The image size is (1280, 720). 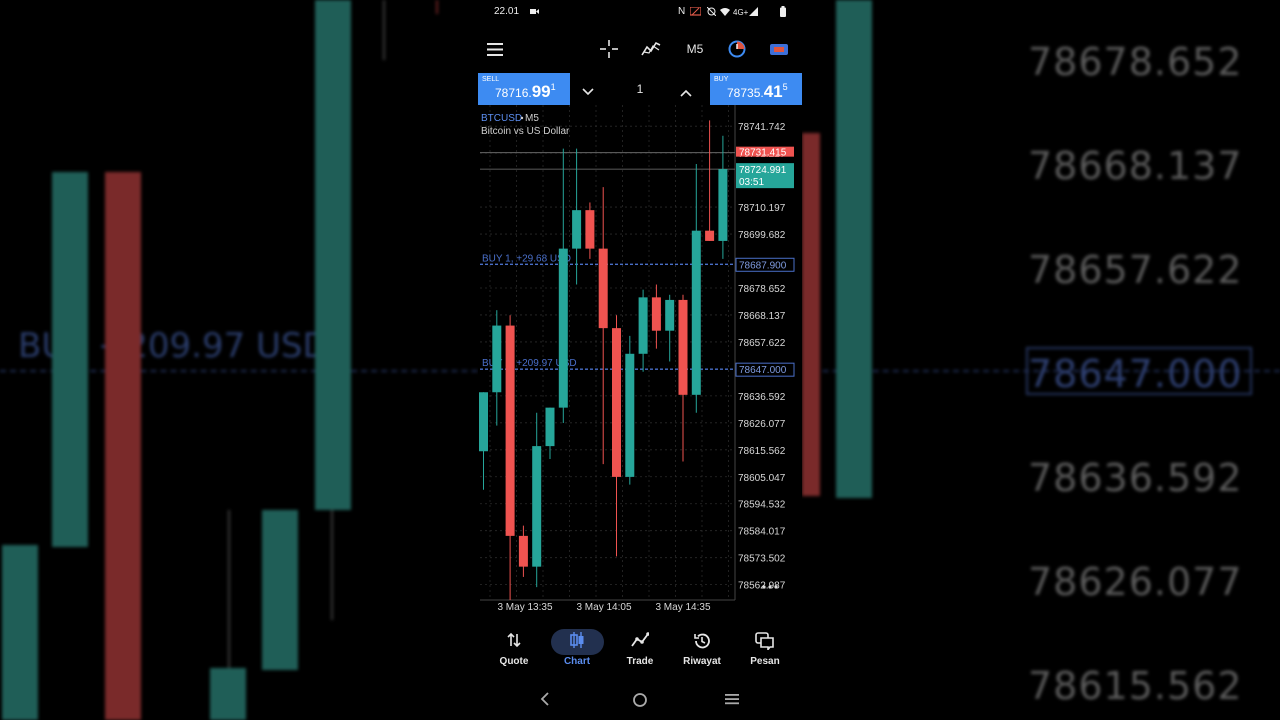 What do you see at coordinates (640, 661) in the screenshot?
I see `nav-trade-label: Trade` at bounding box center [640, 661].